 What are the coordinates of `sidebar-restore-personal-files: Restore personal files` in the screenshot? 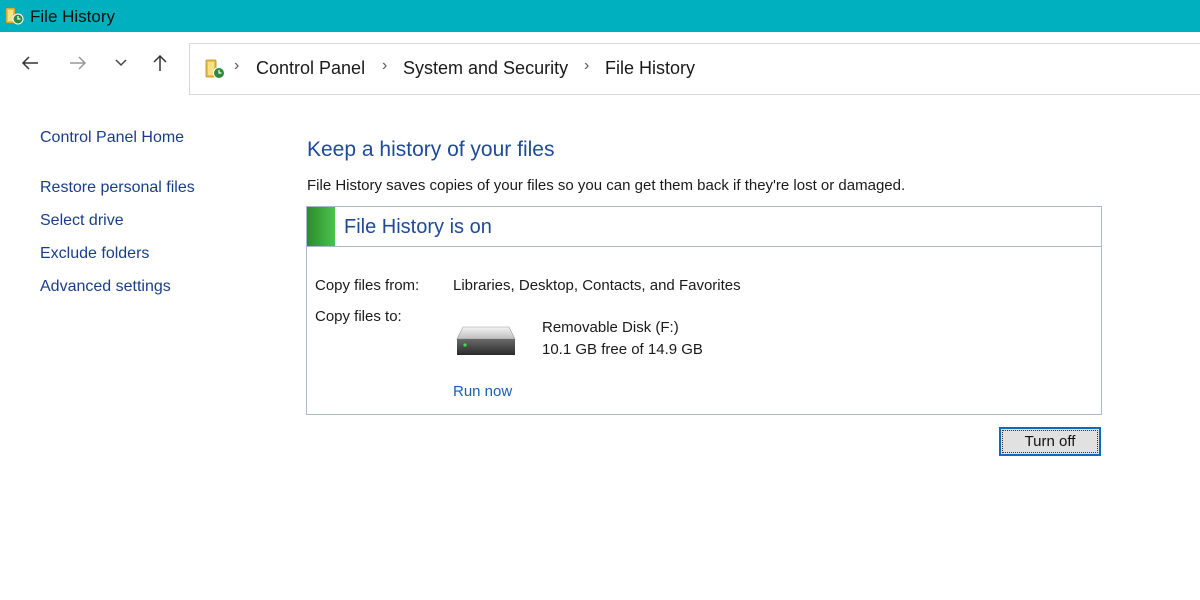 It's located at (117, 188).